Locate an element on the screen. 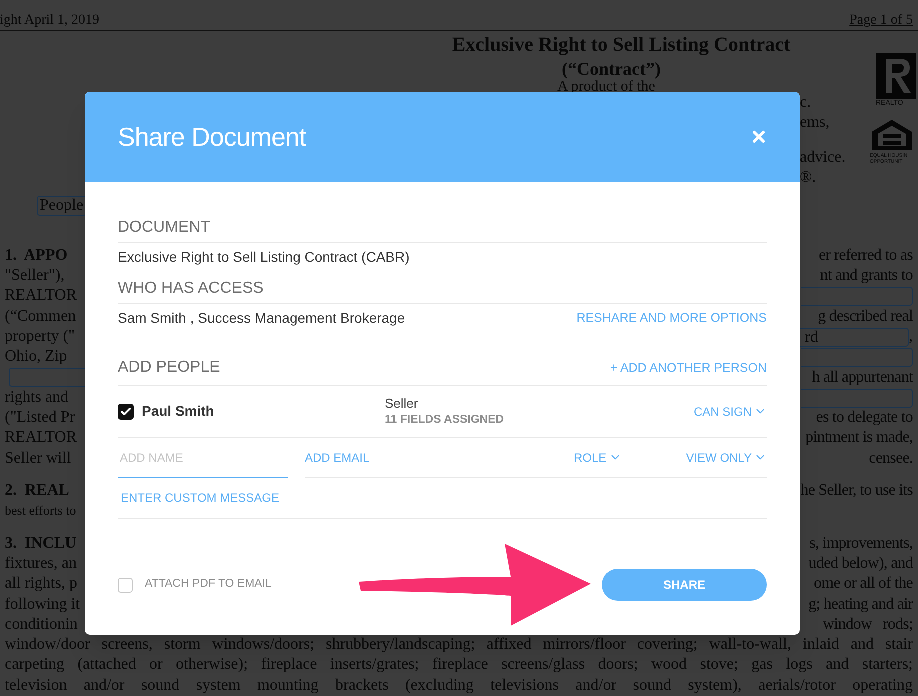  section-value: Sam Smith , Success Management Brokerage is located at coordinates (262, 318).